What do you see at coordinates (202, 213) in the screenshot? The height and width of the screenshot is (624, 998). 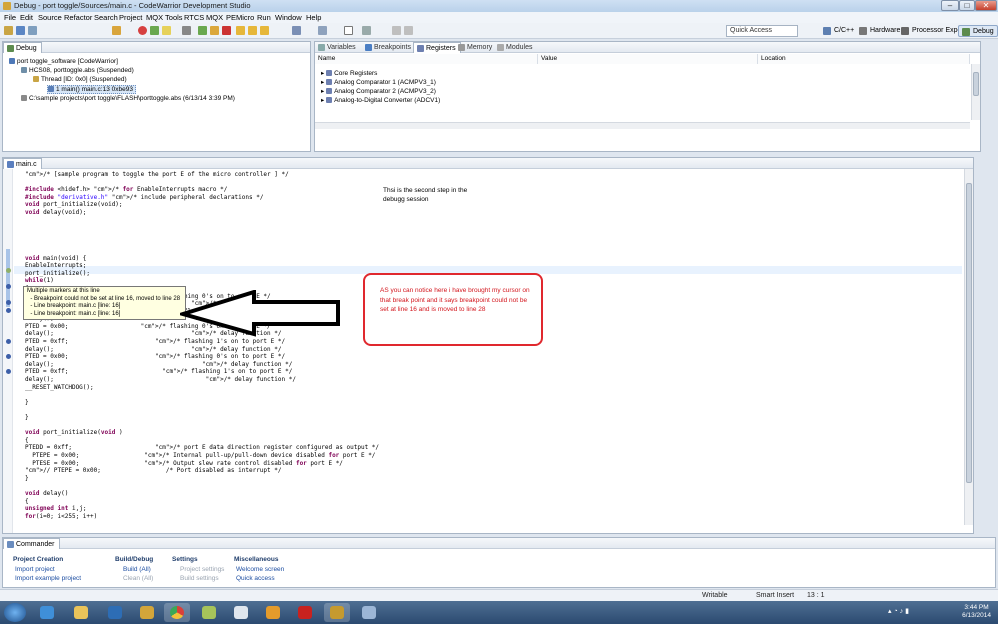 I see `code-line: void delay(void);` at bounding box center [202, 213].